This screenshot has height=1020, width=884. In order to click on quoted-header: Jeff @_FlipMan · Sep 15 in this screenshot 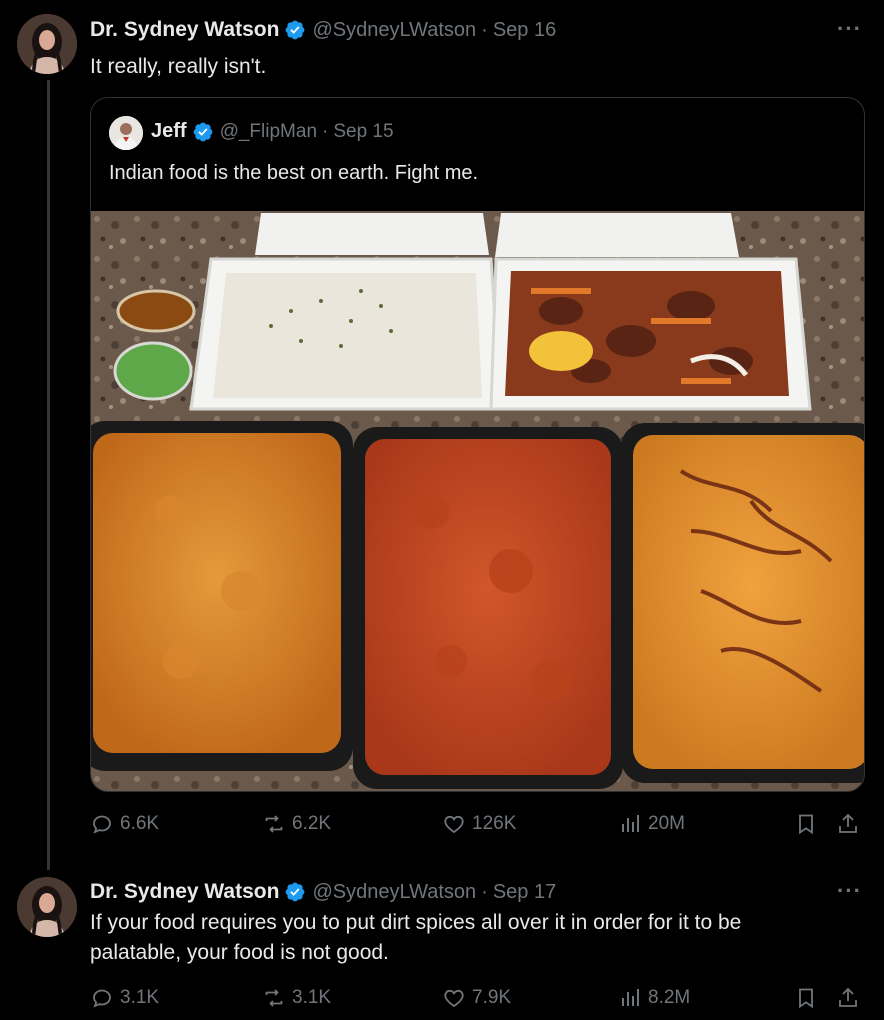, I will do `click(272, 131)`.